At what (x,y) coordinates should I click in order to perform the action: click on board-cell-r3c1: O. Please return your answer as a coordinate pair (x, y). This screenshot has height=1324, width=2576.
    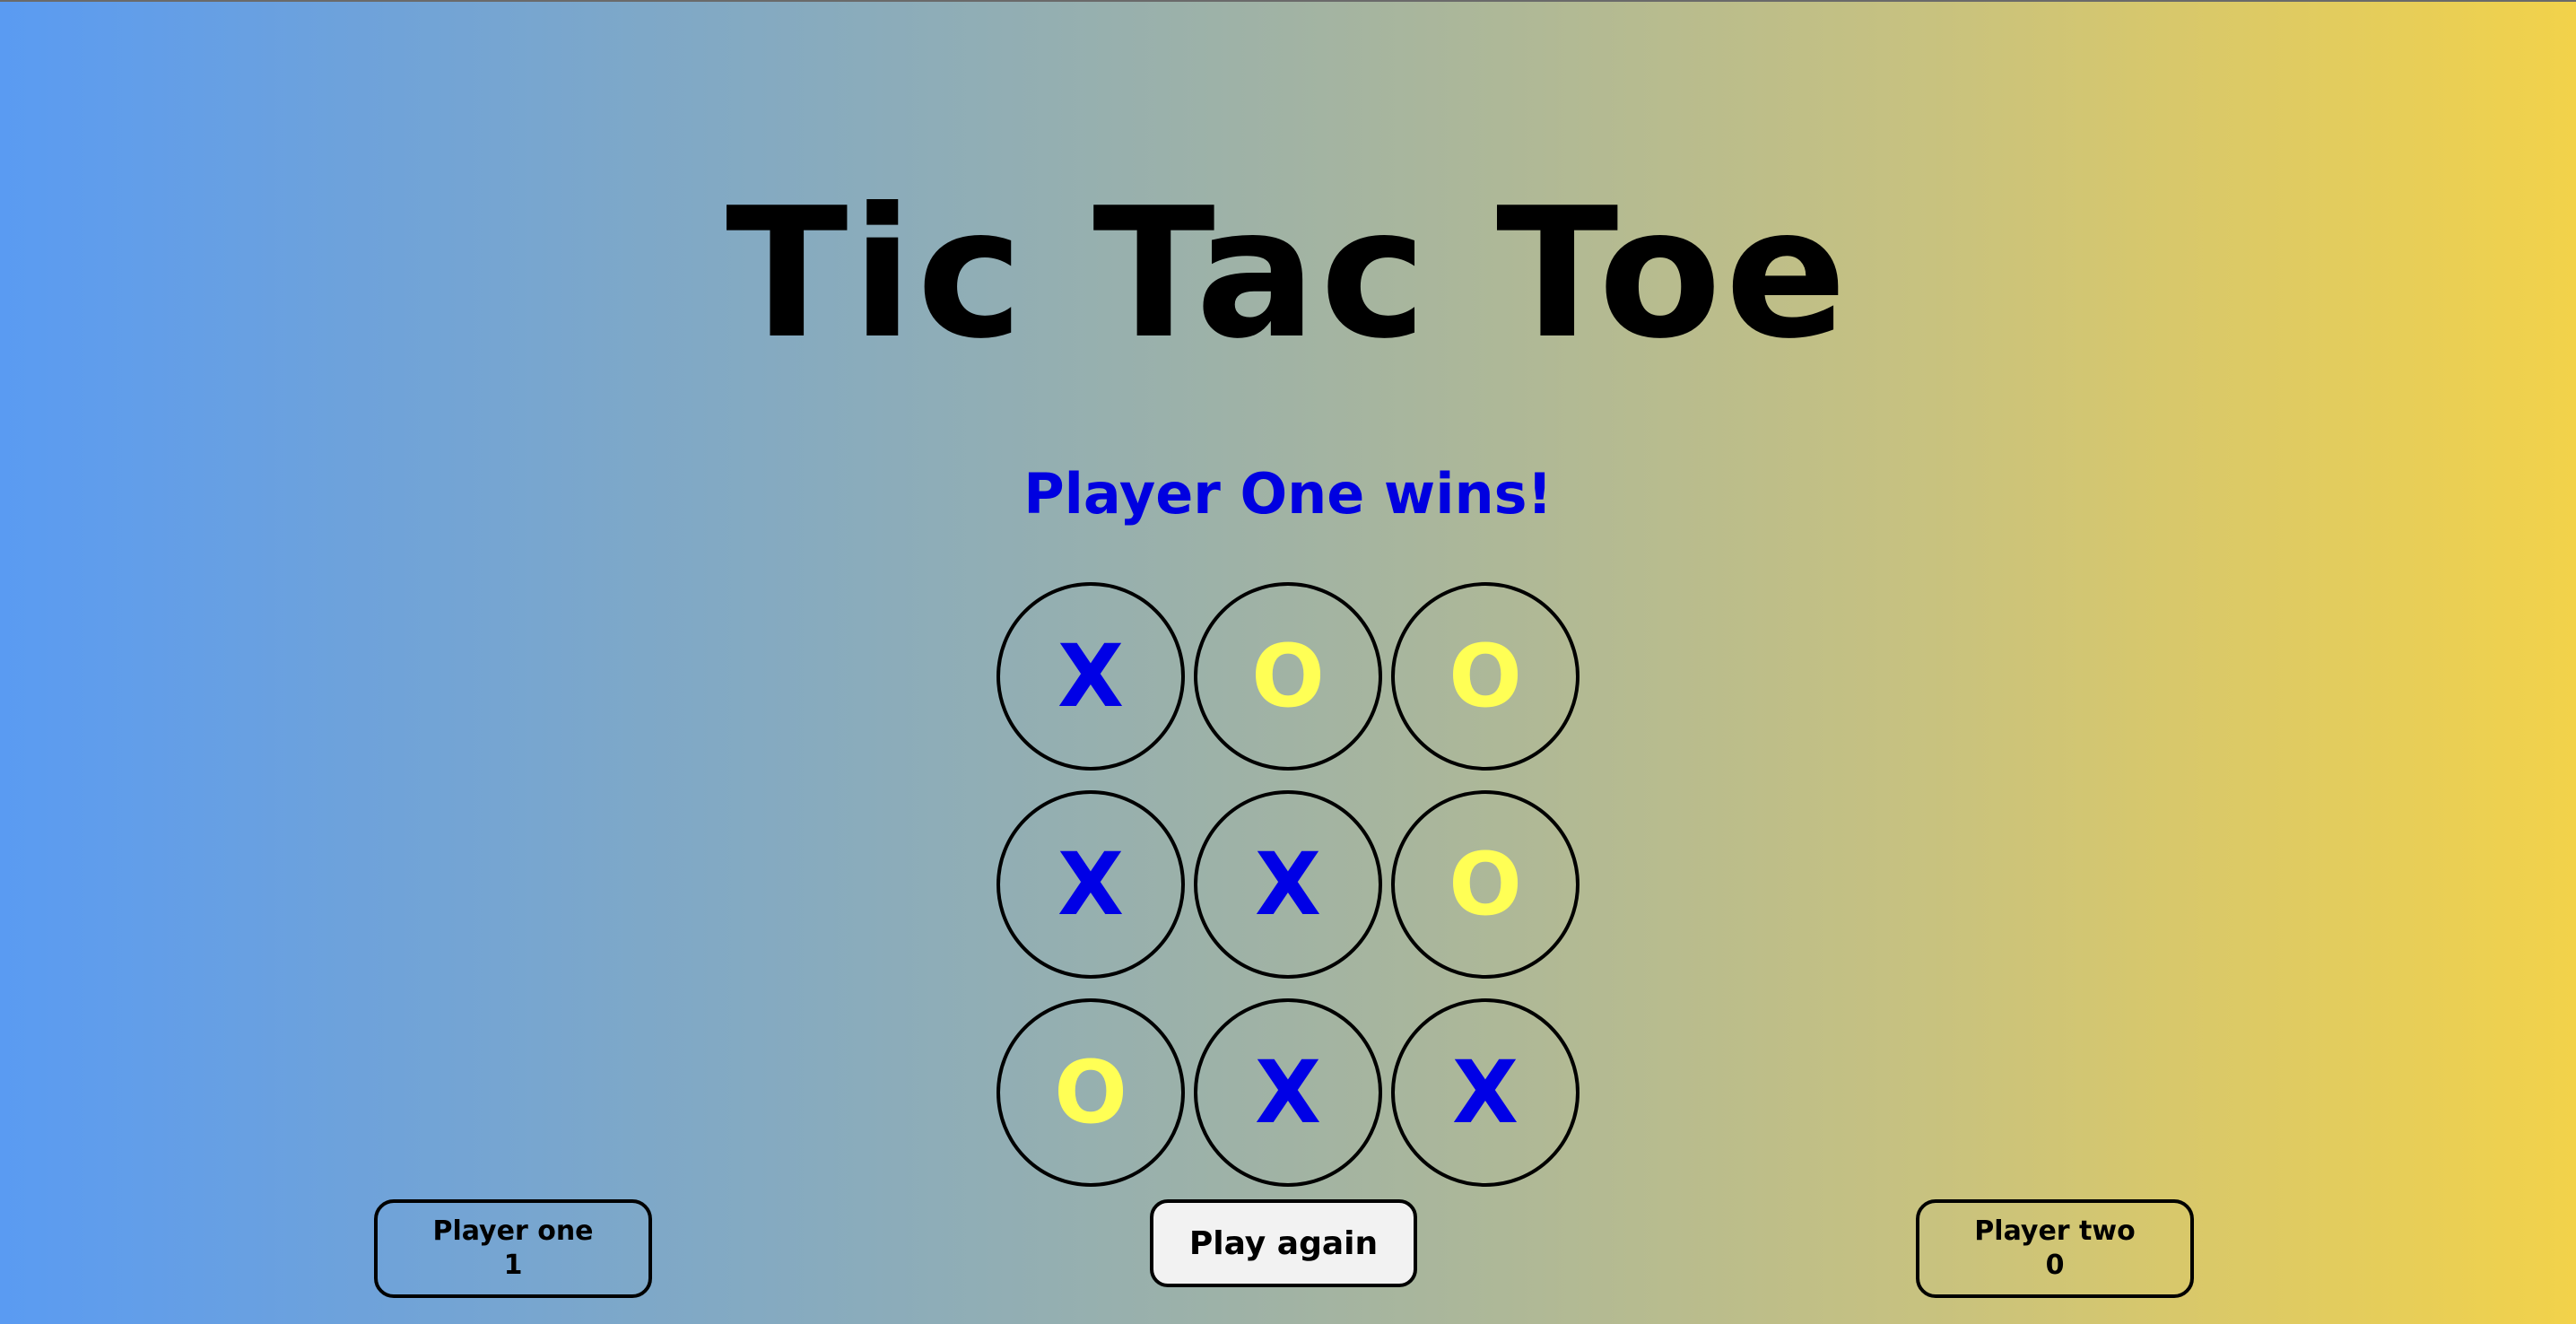
    Looking at the image, I should click on (1090, 1092).